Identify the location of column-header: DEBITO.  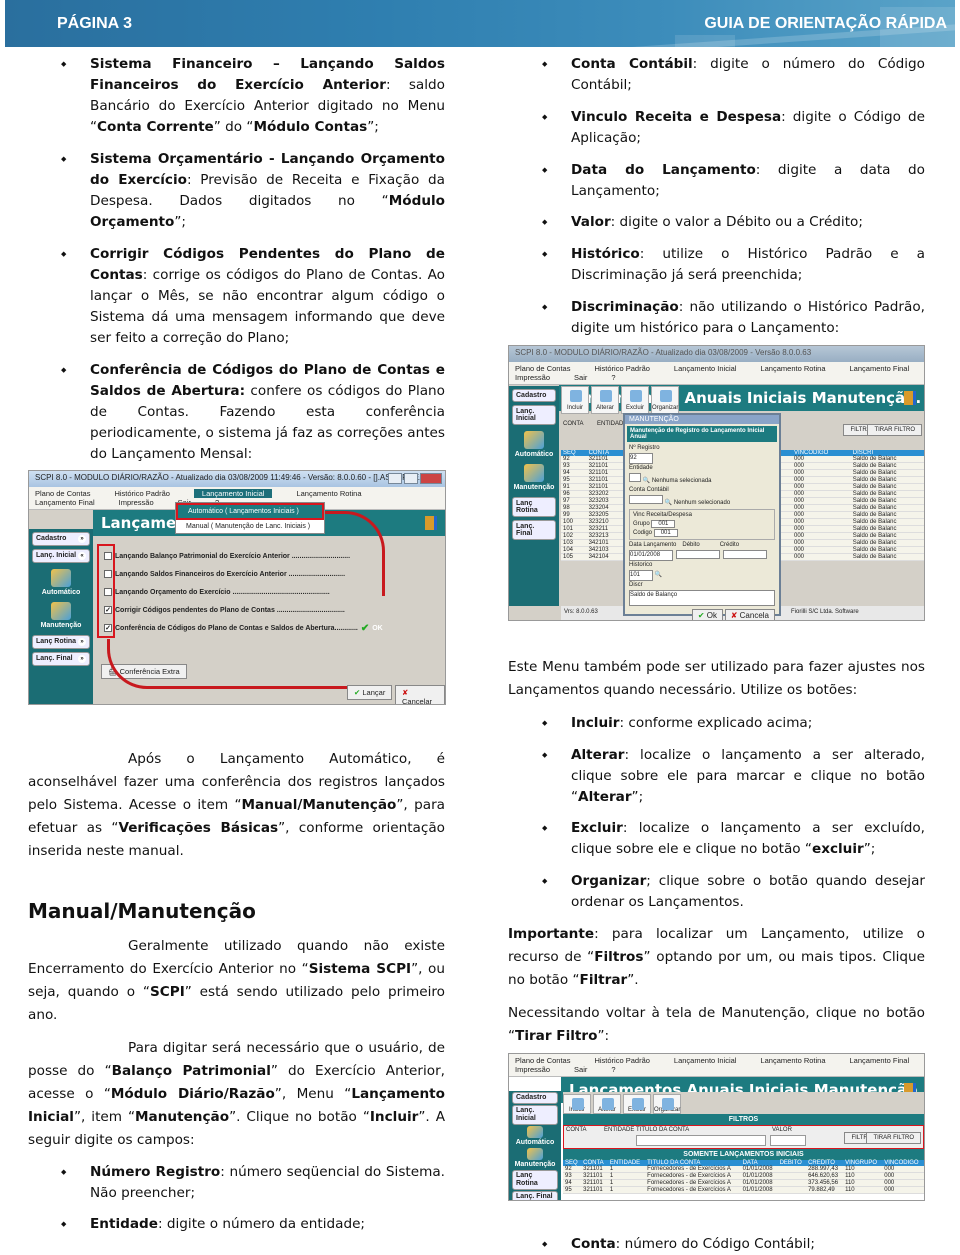
(792, 1163).